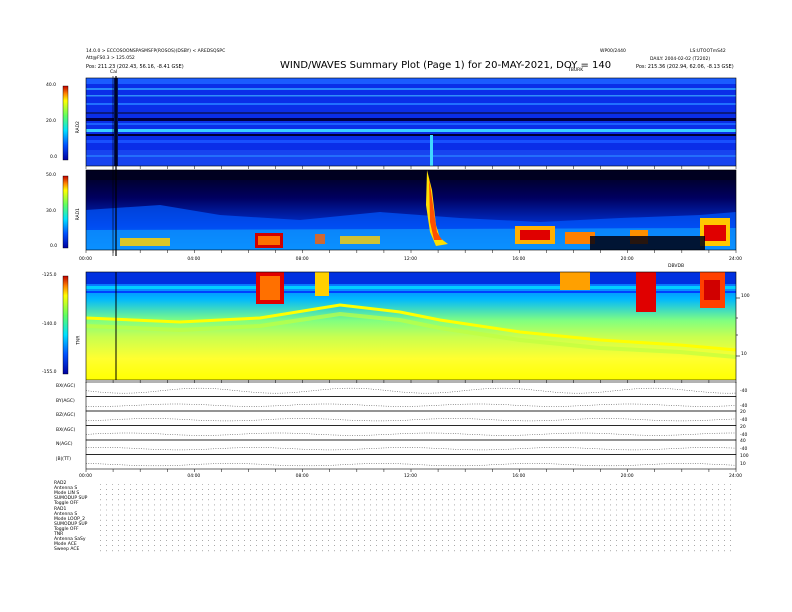 The height and width of the screenshot is (612, 792). I want to click on strip-label: BZ(AGC), so click(66, 415).